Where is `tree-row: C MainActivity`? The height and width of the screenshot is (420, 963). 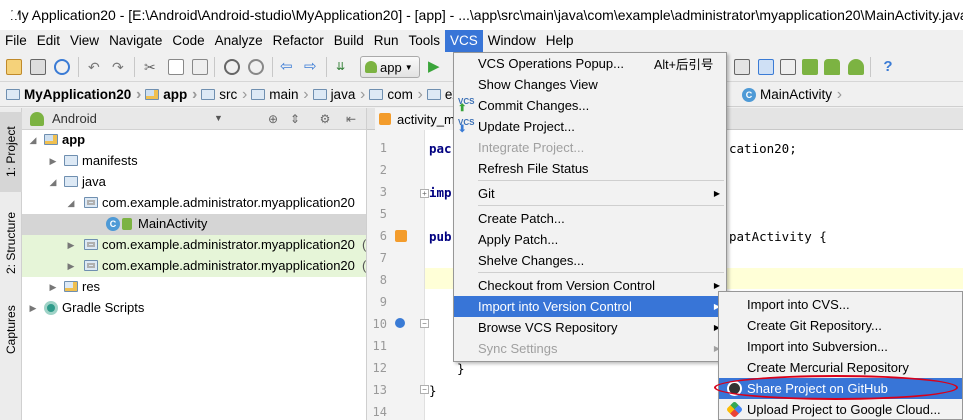
tree-row: C MainActivity is located at coordinates (194, 224).